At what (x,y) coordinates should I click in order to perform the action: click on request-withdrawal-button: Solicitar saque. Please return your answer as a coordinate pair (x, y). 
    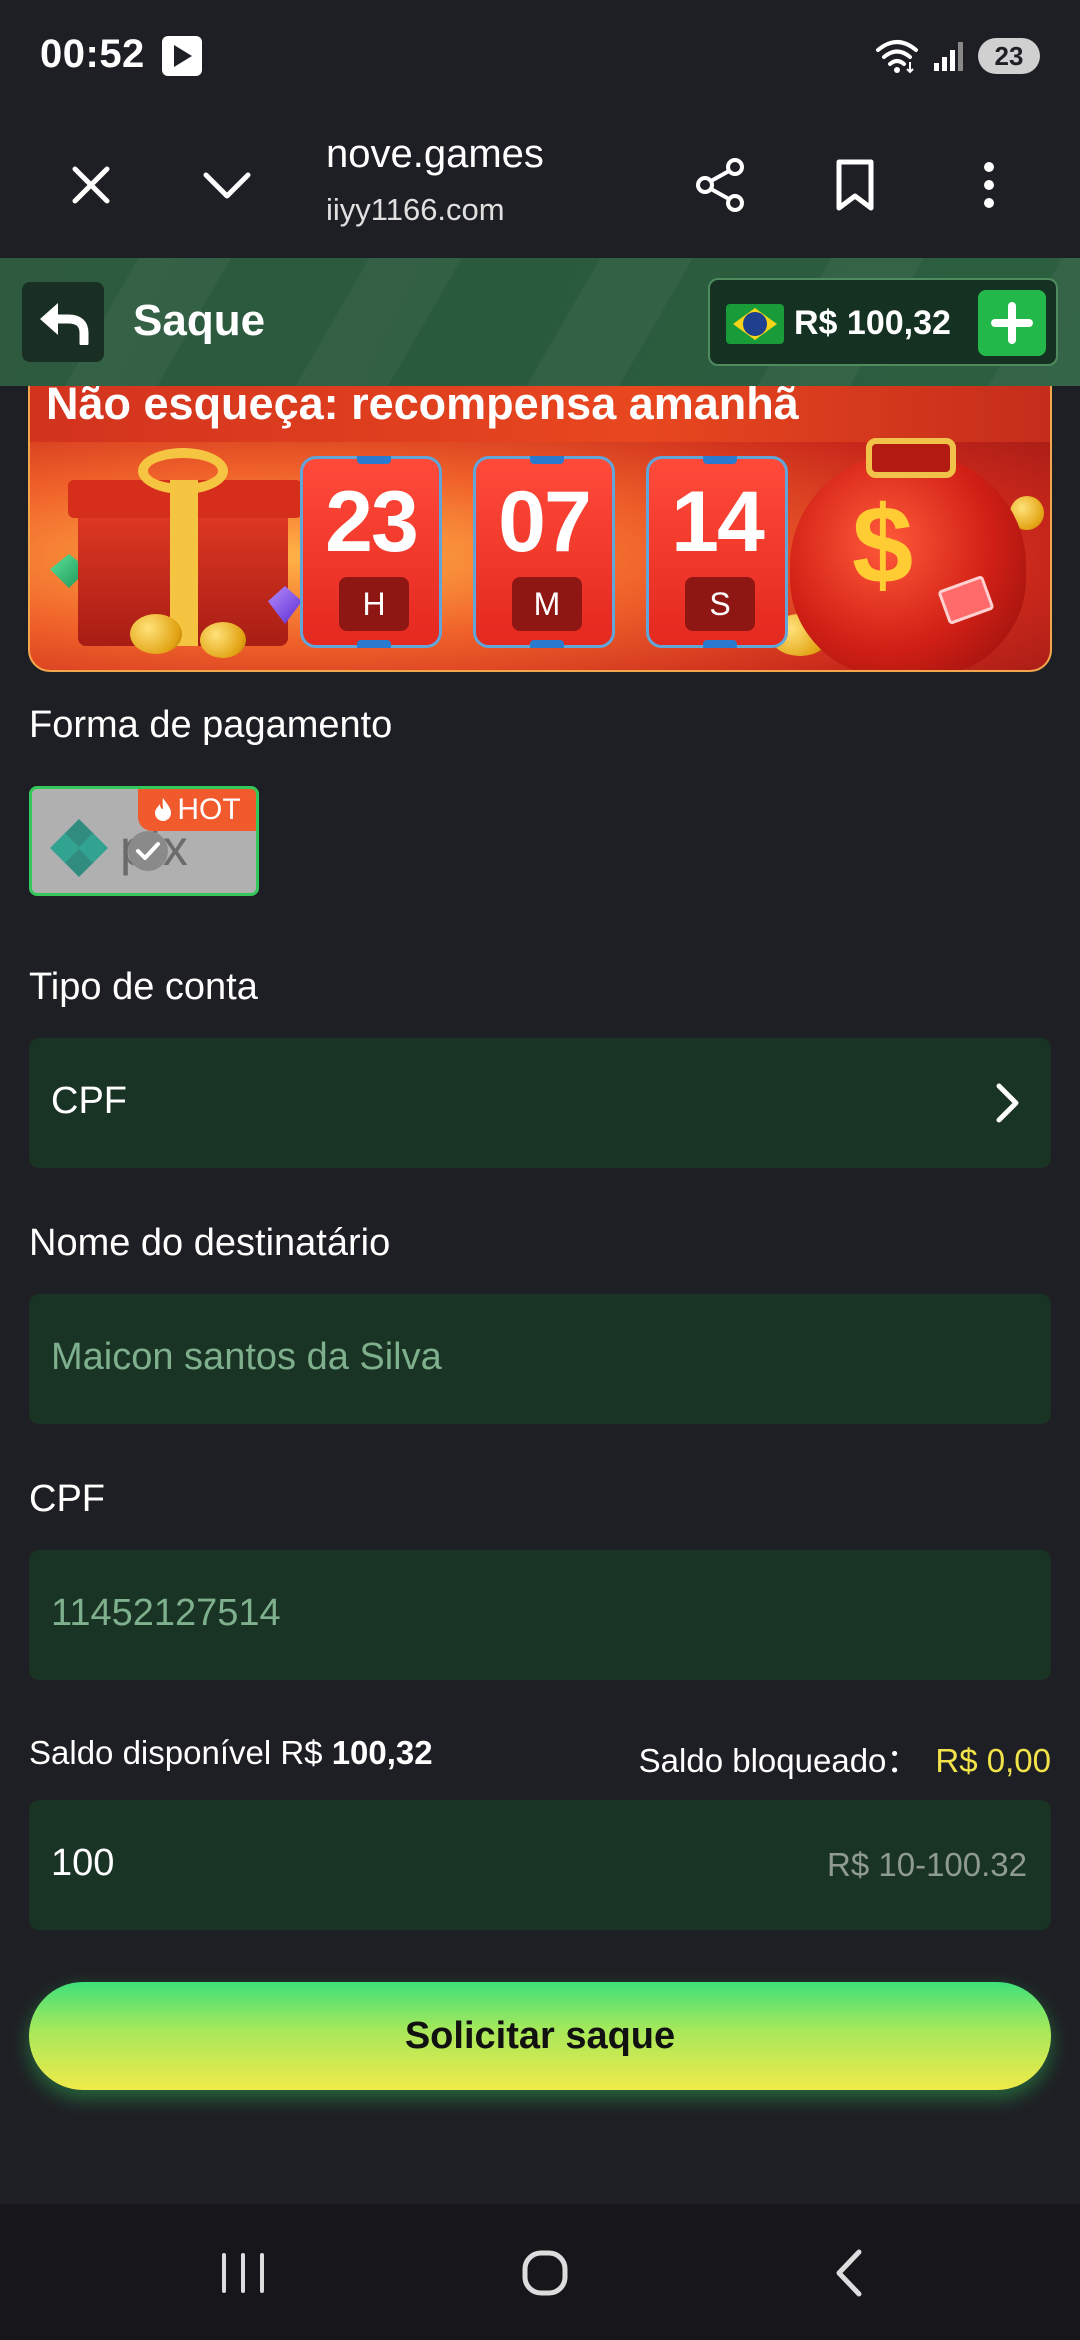
    Looking at the image, I should click on (540, 2036).